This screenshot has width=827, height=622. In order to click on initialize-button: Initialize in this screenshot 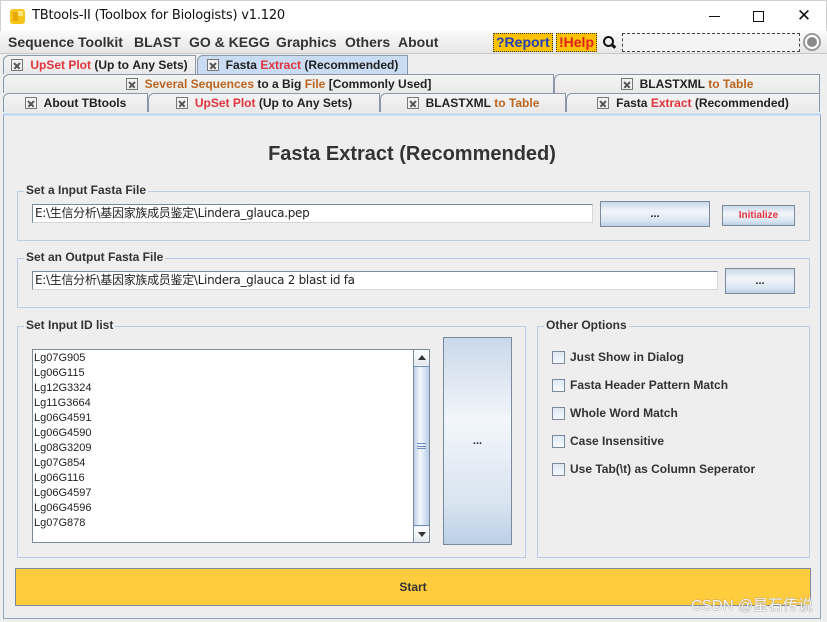, I will do `click(758, 215)`.